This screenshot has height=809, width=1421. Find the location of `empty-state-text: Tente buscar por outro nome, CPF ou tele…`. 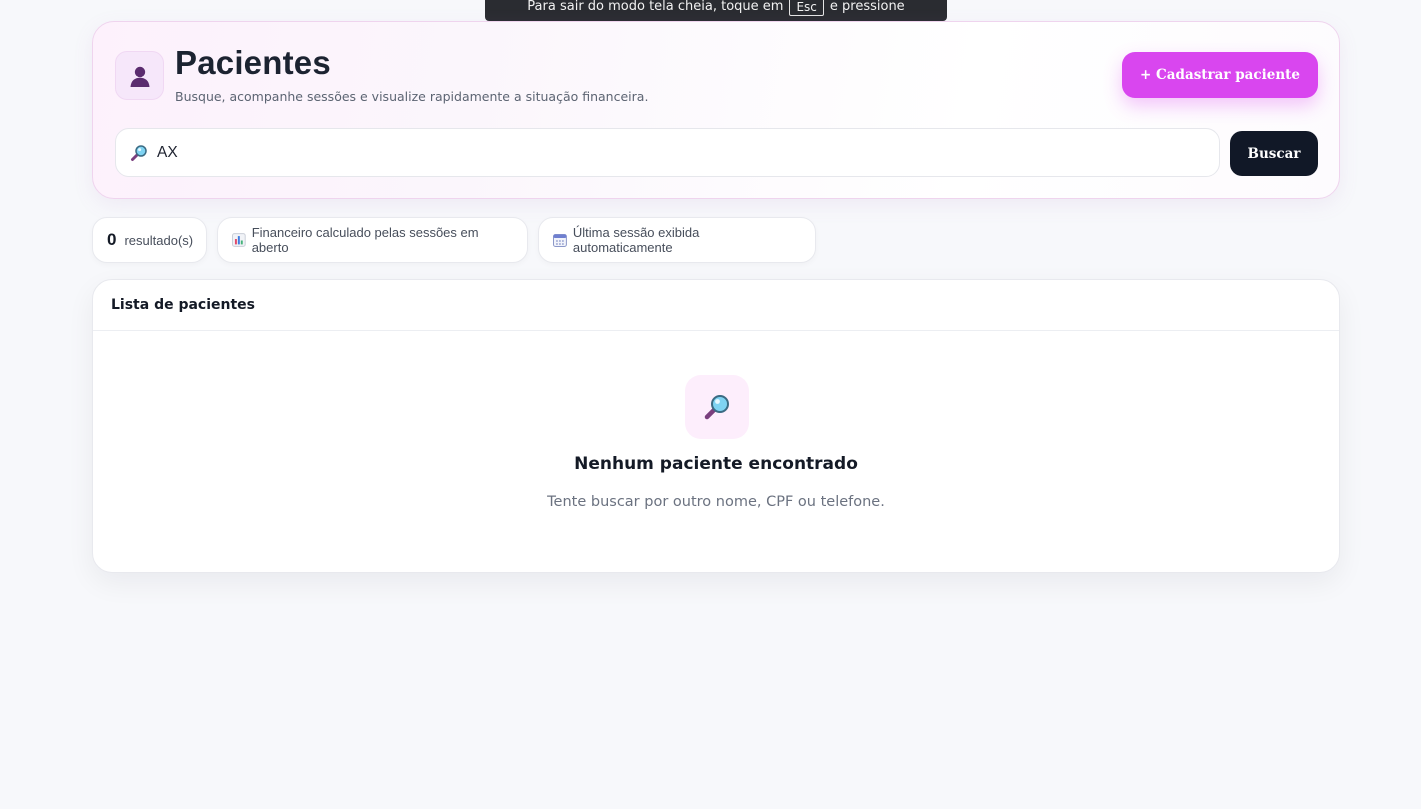

empty-state-text: Tente buscar por outro nome, CPF ou tele… is located at coordinates (716, 502).